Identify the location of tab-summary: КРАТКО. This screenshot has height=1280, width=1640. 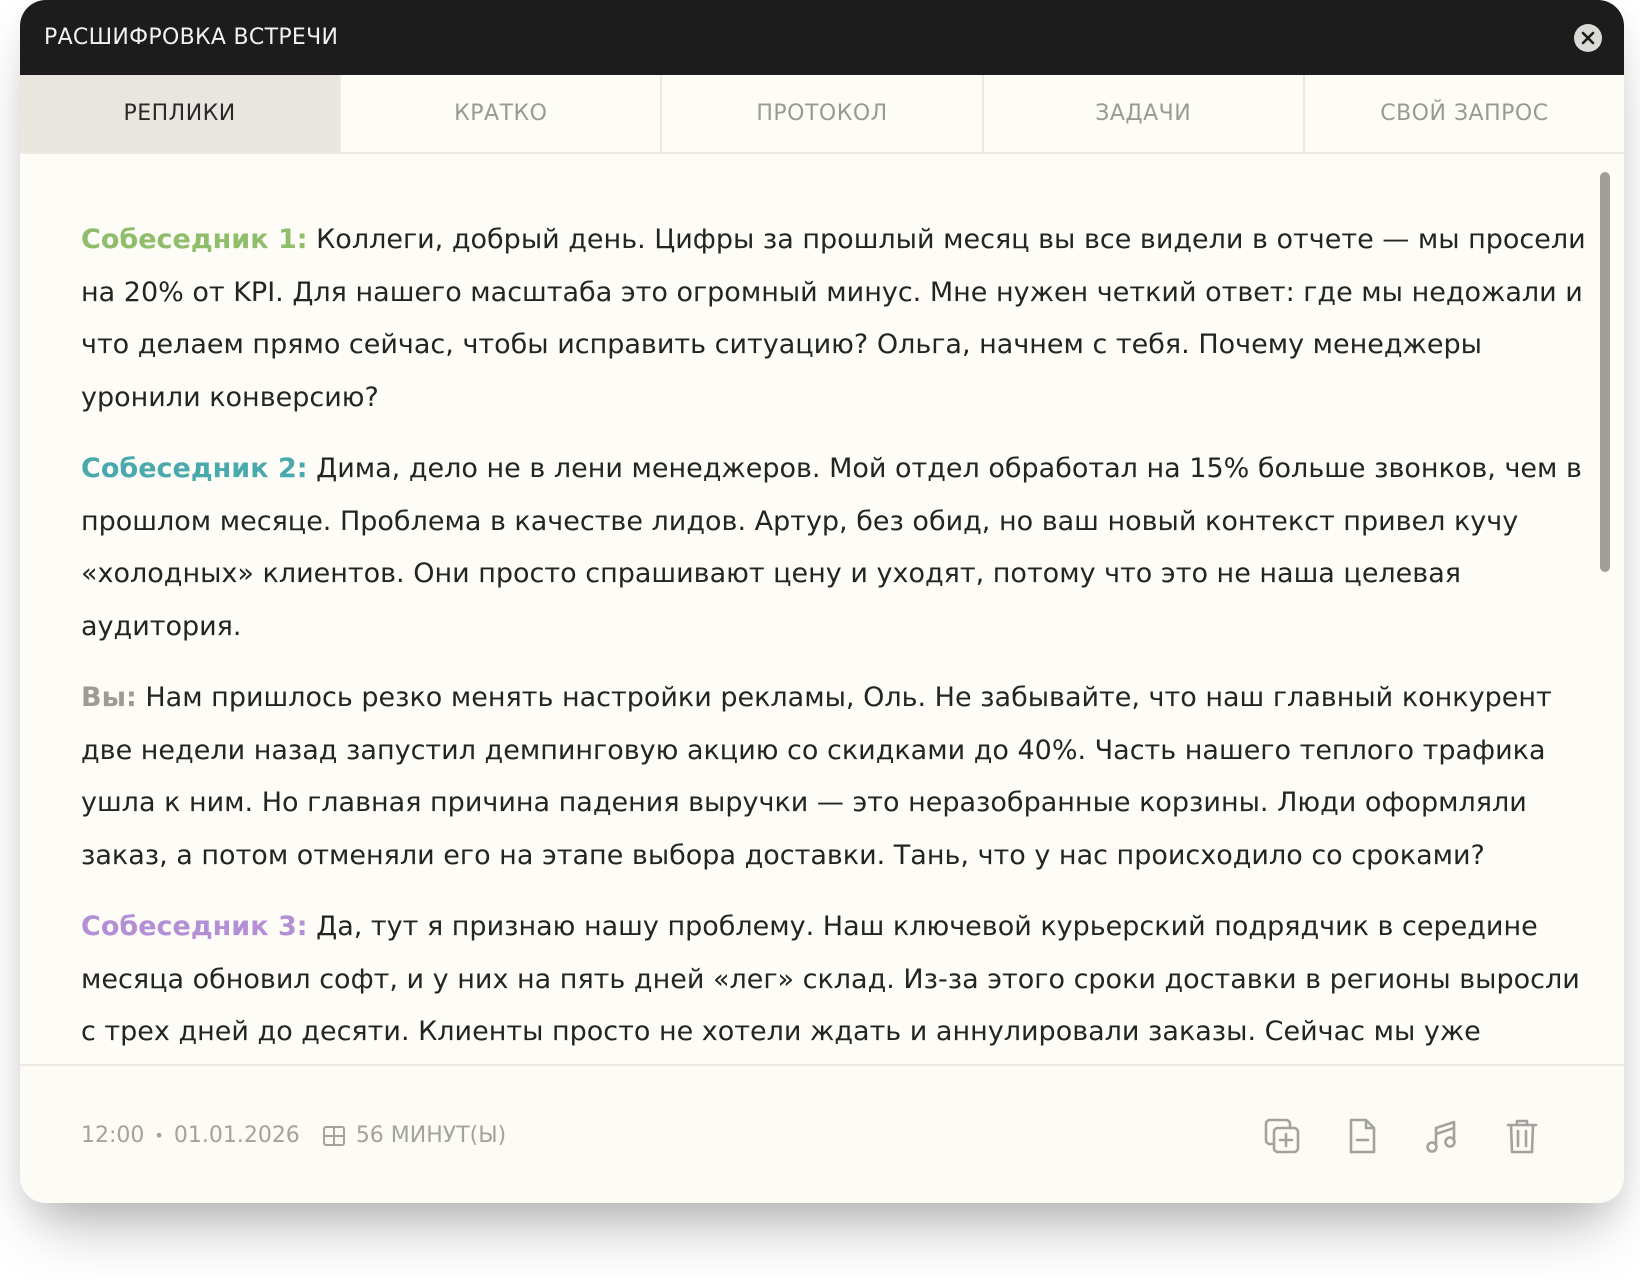
(502, 113).